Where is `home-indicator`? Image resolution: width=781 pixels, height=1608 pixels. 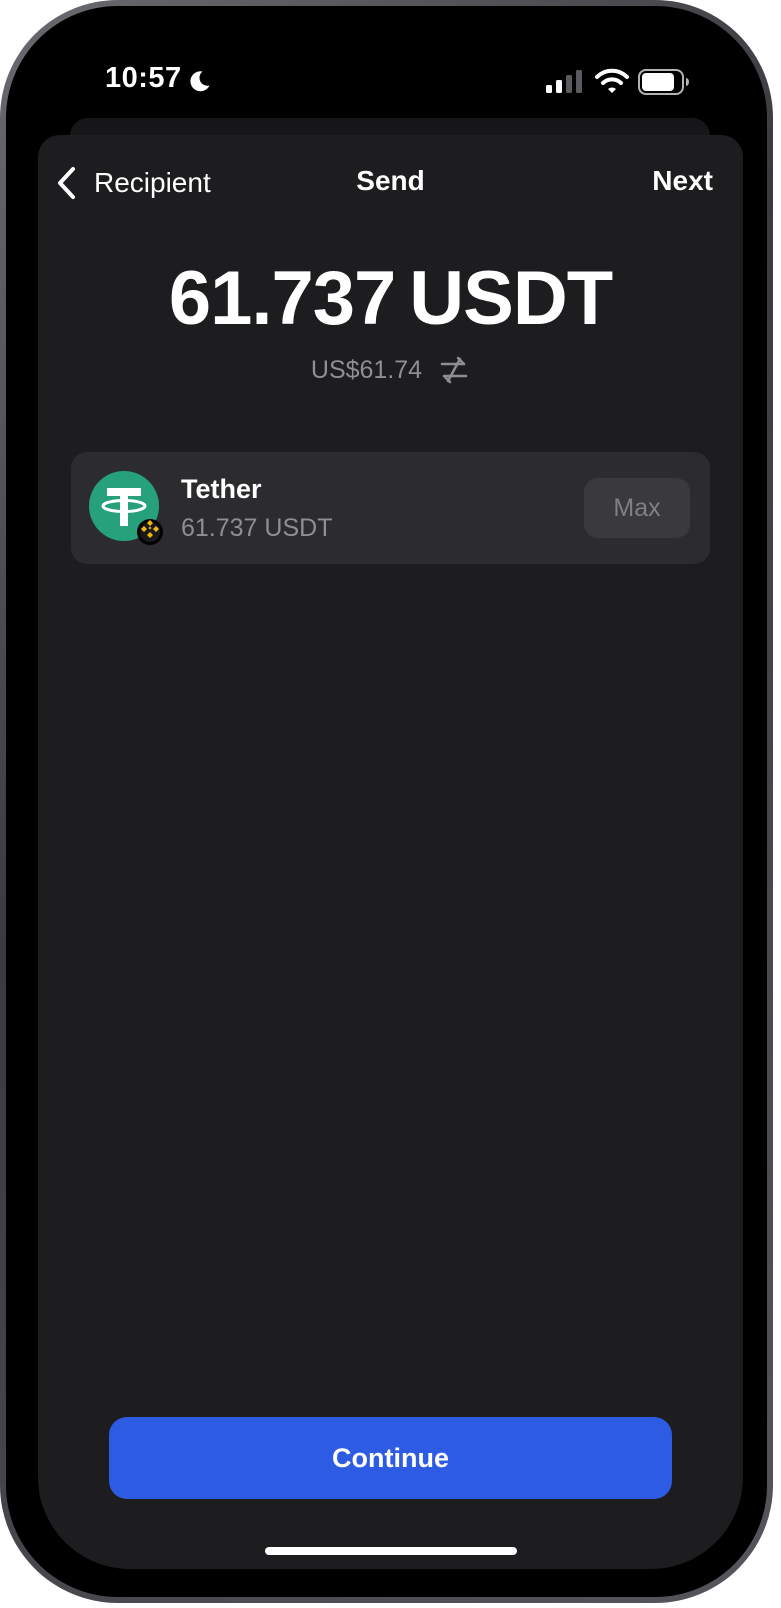 home-indicator is located at coordinates (391, 1551).